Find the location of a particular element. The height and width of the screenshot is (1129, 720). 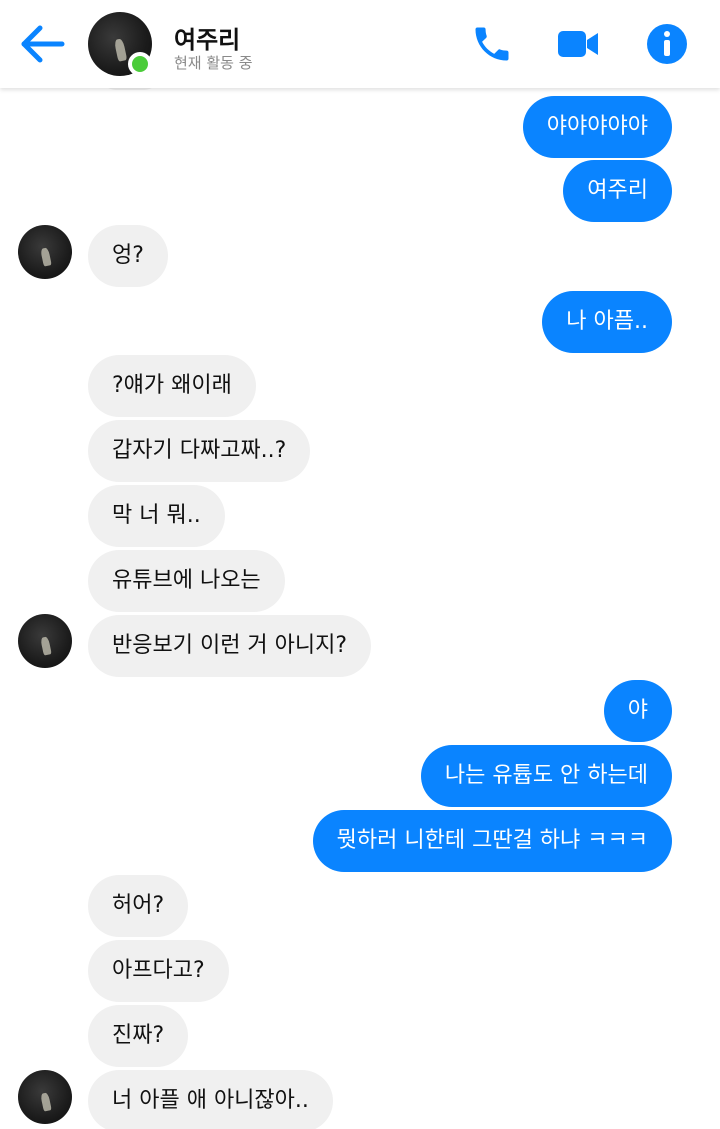

received-message: 허어? is located at coordinates (138, 906).